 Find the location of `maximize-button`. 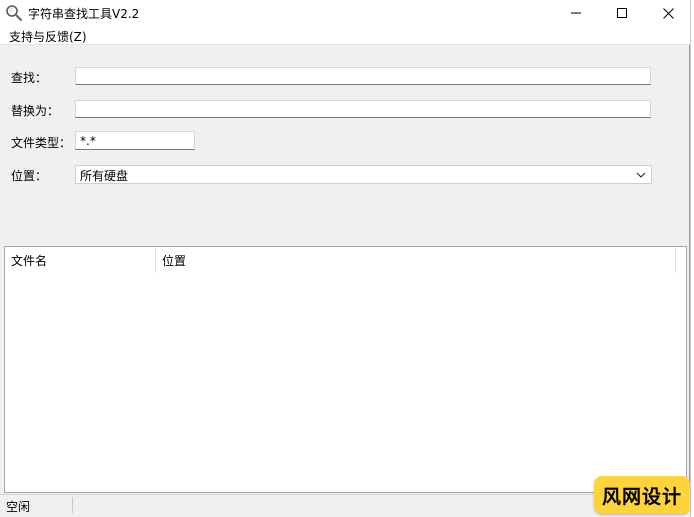

maximize-button is located at coordinates (622, 13).